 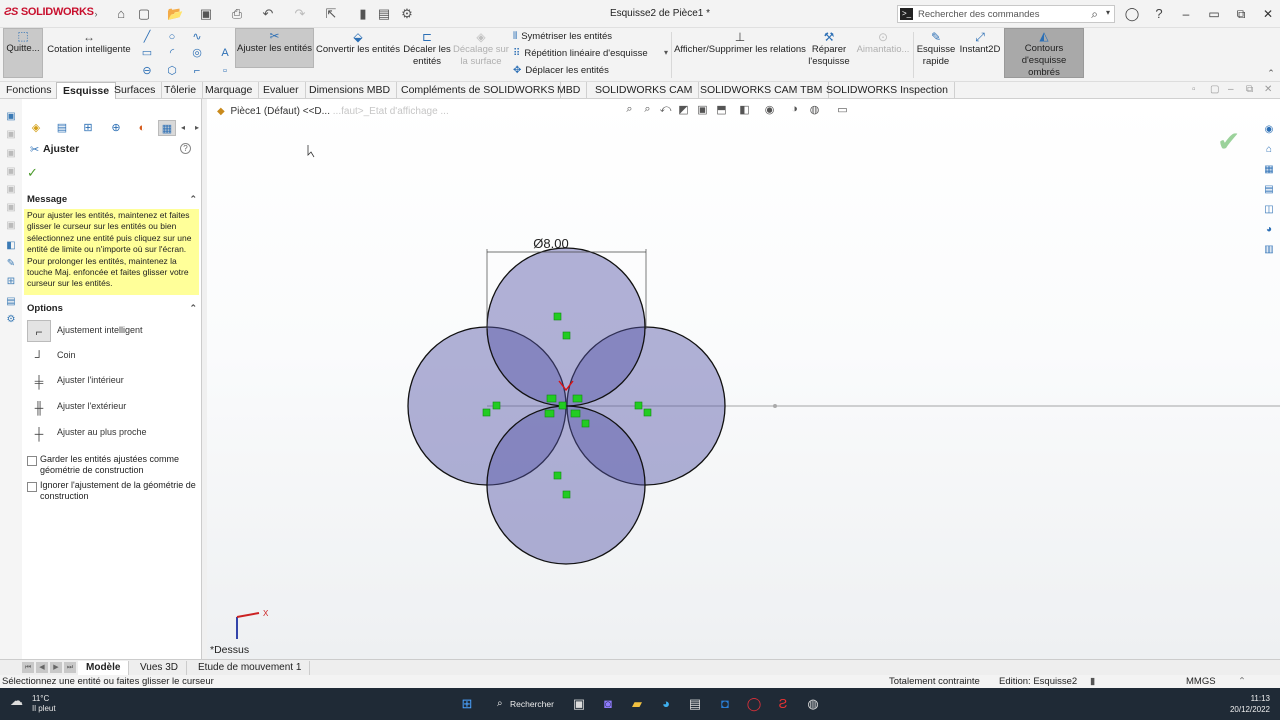 What do you see at coordinates (569, 90) in the screenshot?
I see `tab-mbd: MBD` at bounding box center [569, 90].